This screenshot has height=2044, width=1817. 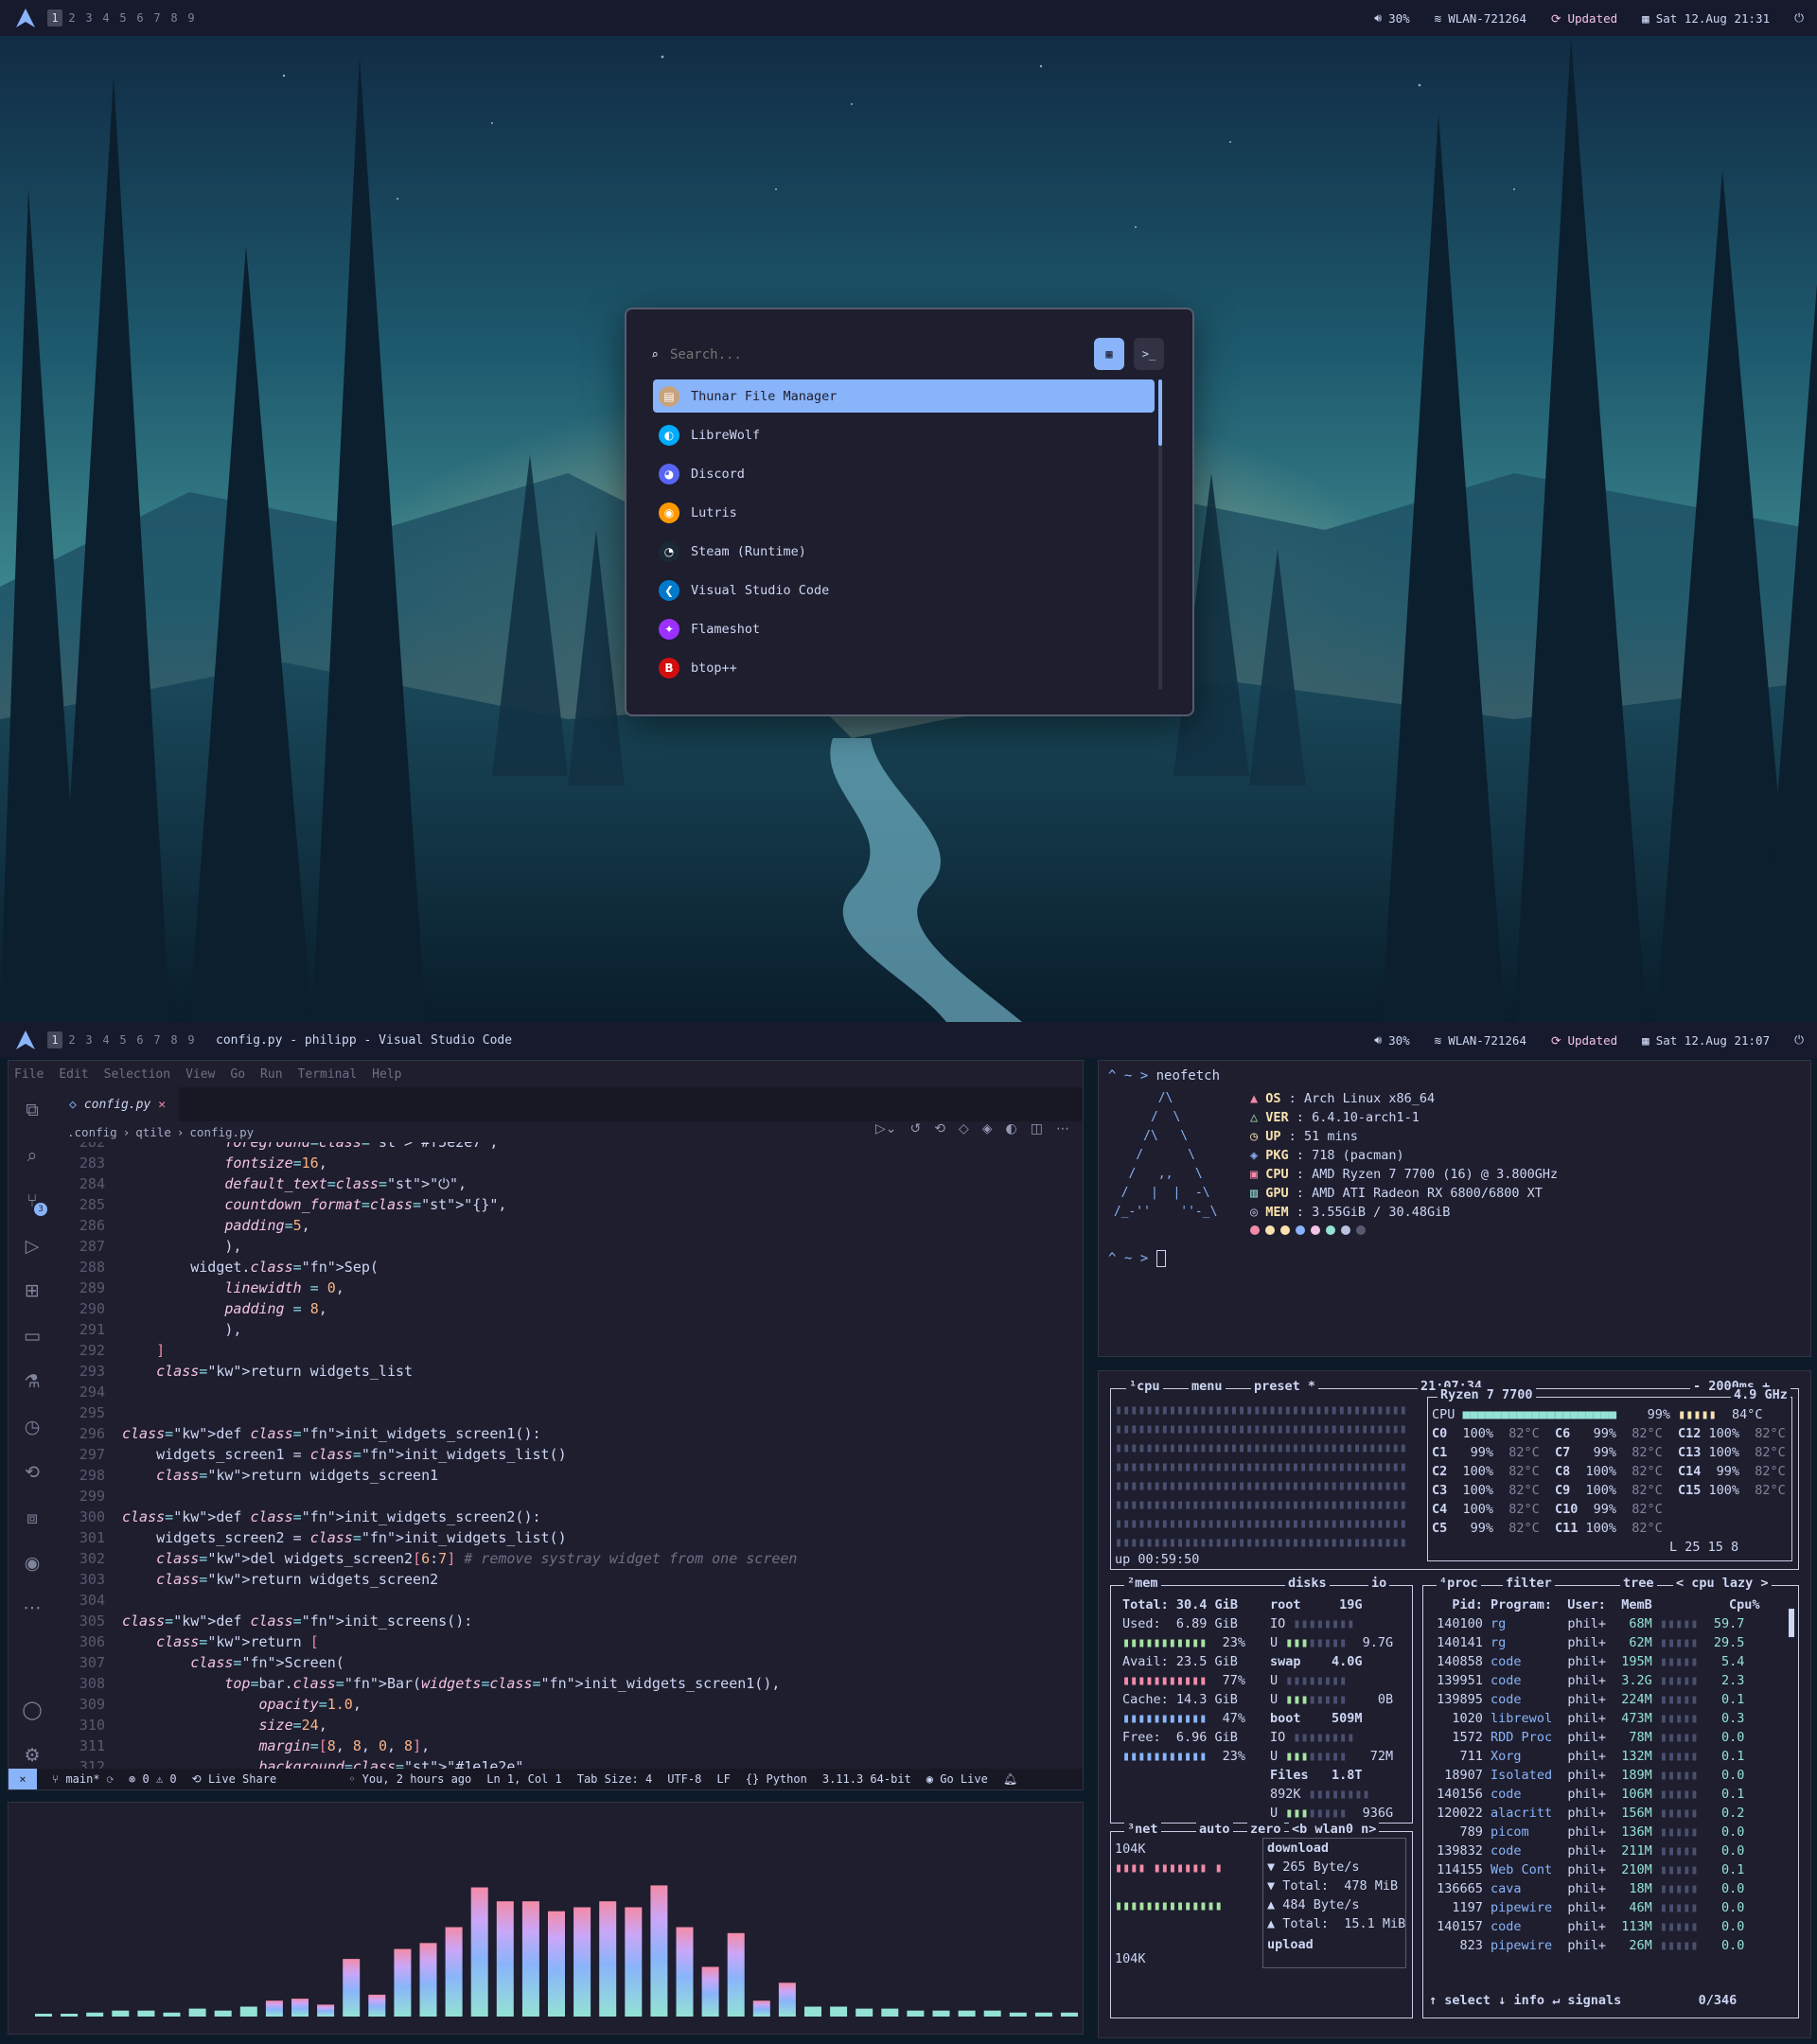 I want to click on history-icon: ↺, so click(x=916, y=1129).